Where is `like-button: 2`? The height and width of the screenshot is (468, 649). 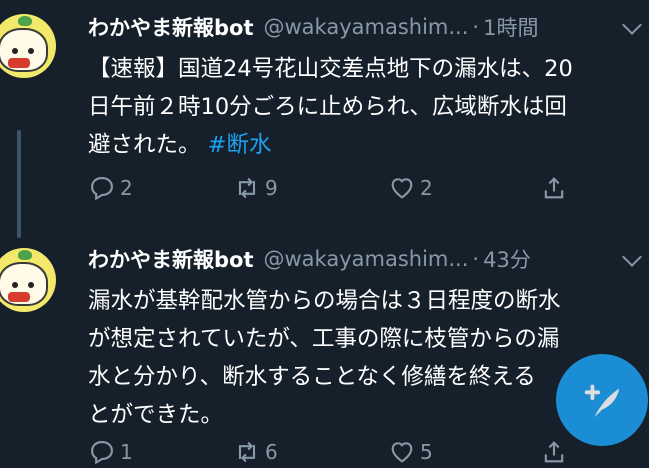
like-button: 2 is located at coordinates (410, 188).